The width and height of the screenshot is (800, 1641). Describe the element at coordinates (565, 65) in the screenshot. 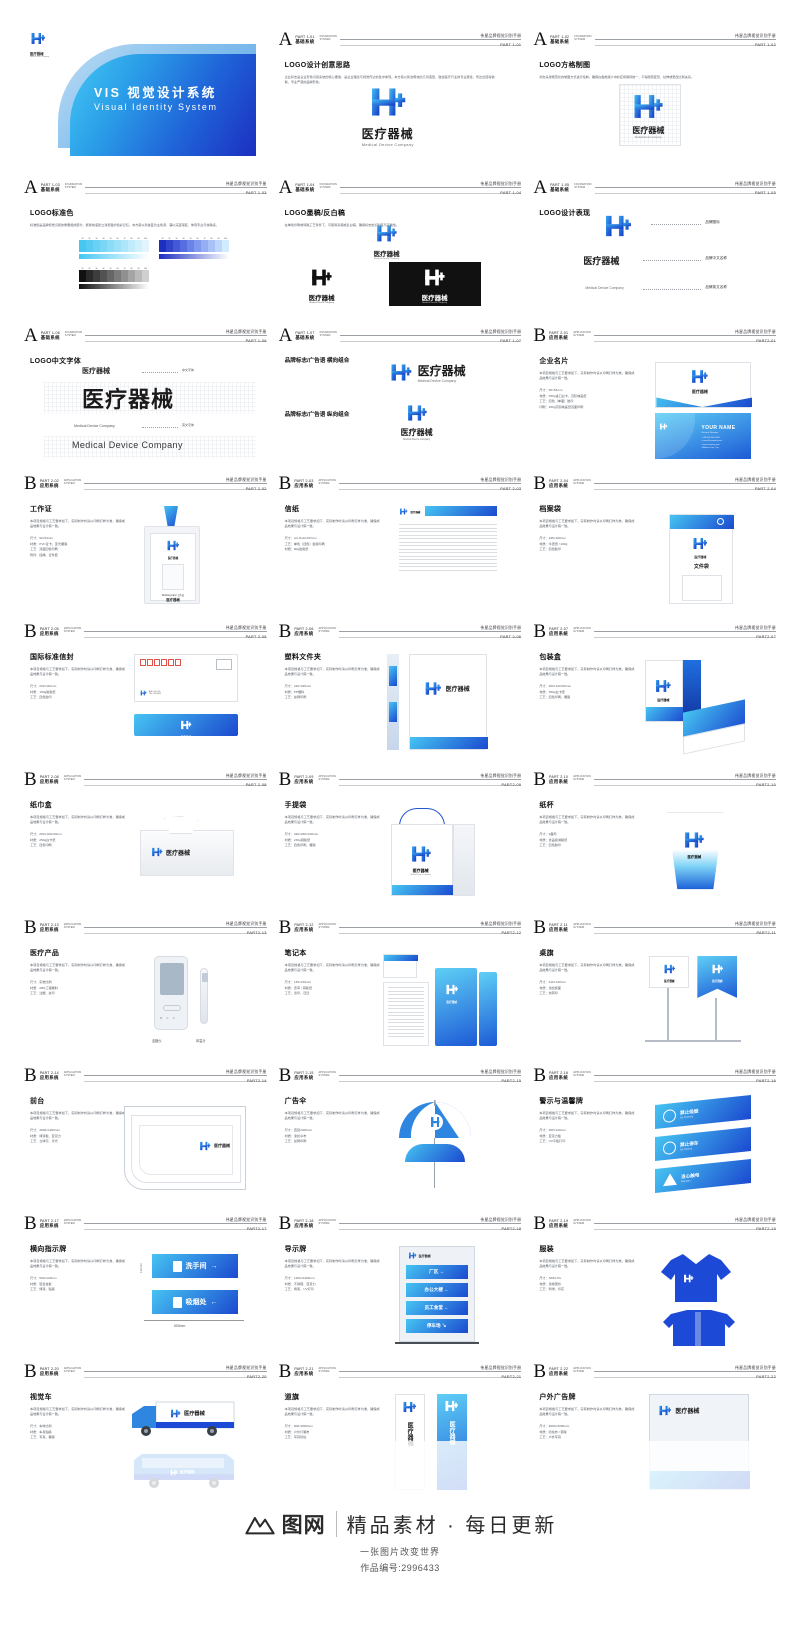

I see `page-title: LOGO方格制图` at that location.